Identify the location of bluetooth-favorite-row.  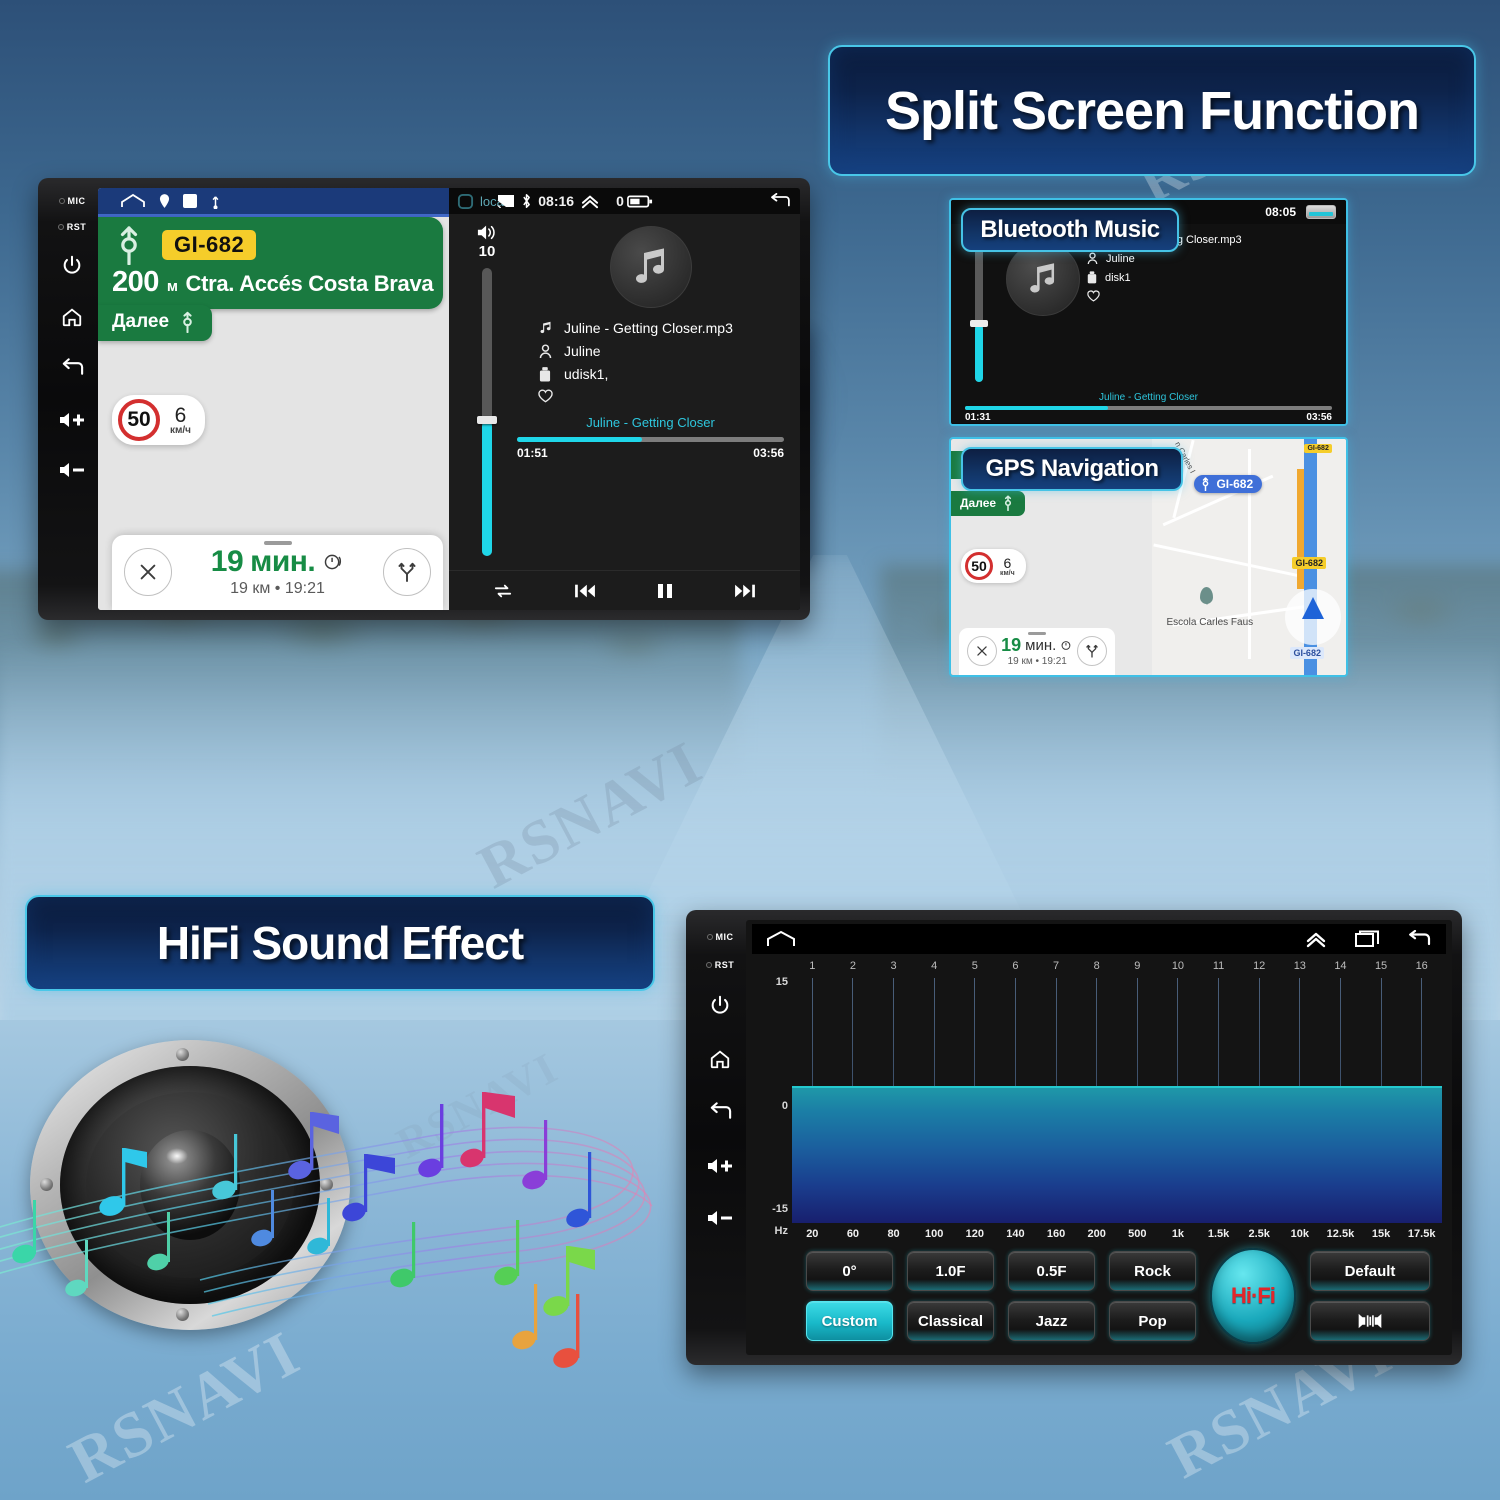
(1212, 296).